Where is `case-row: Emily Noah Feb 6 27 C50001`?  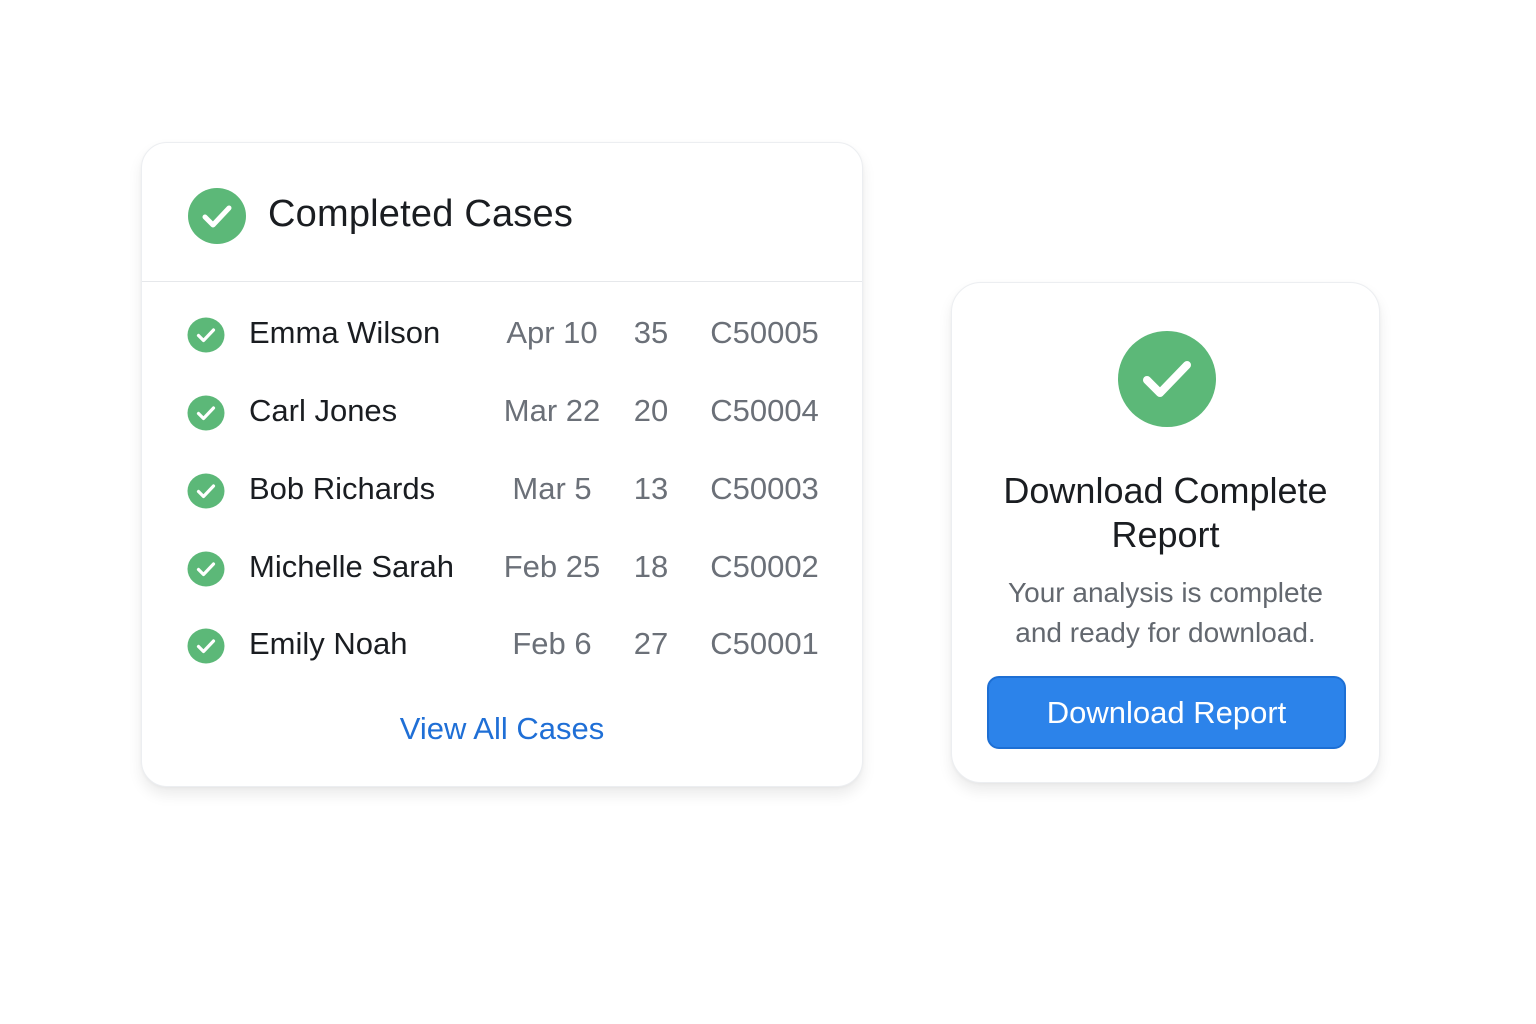 case-row: Emily Noah Feb 6 27 C50001 is located at coordinates (502, 646).